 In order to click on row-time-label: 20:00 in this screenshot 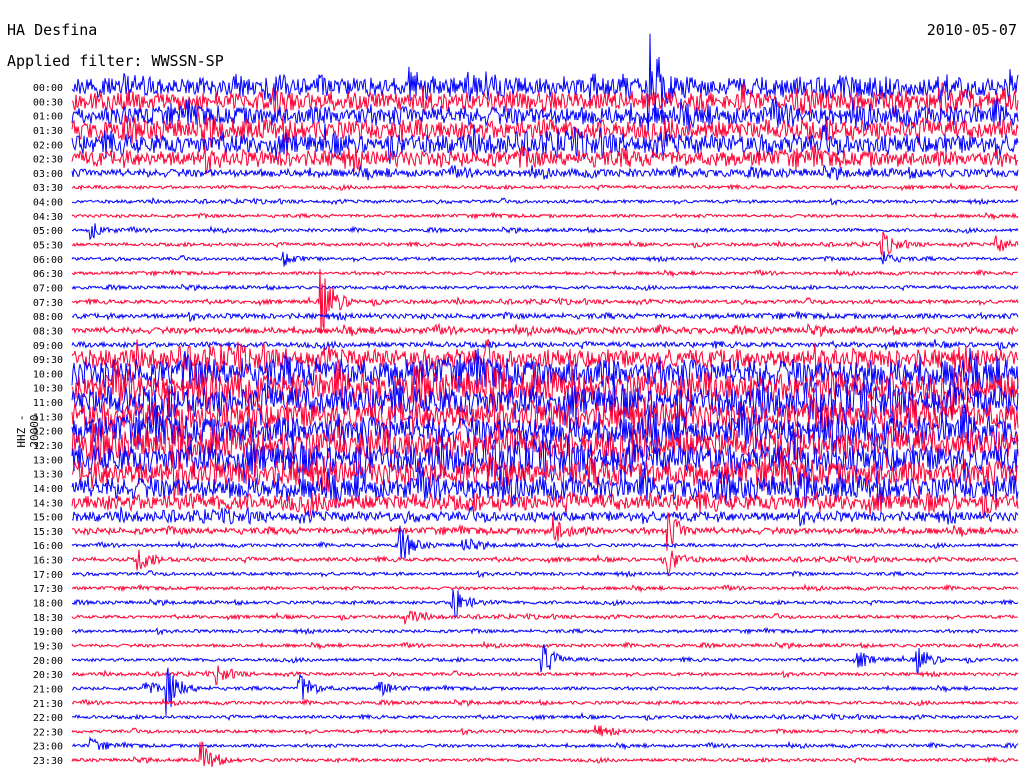, I will do `click(48, 661)`.